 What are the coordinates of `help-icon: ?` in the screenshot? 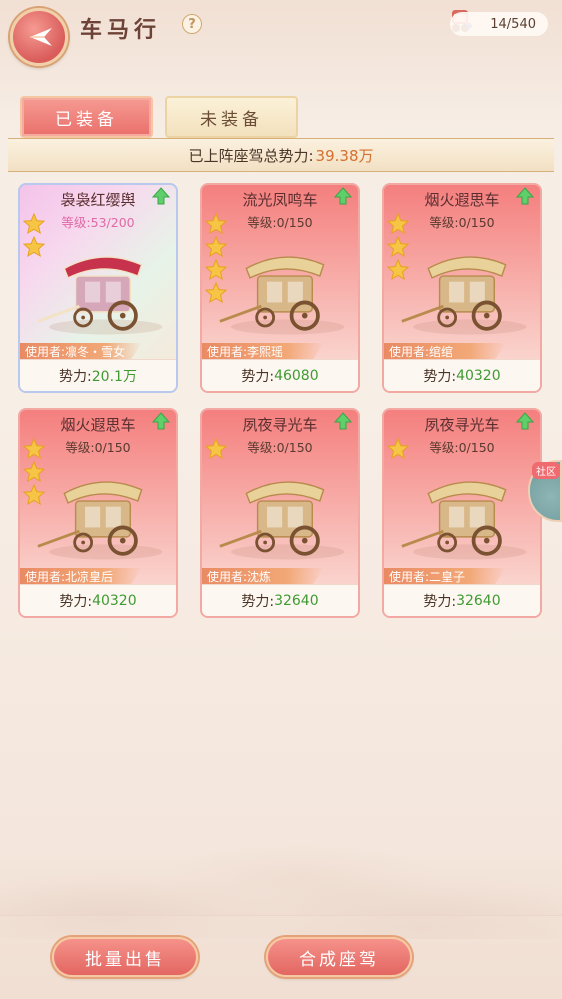 It's located at (192, 24).